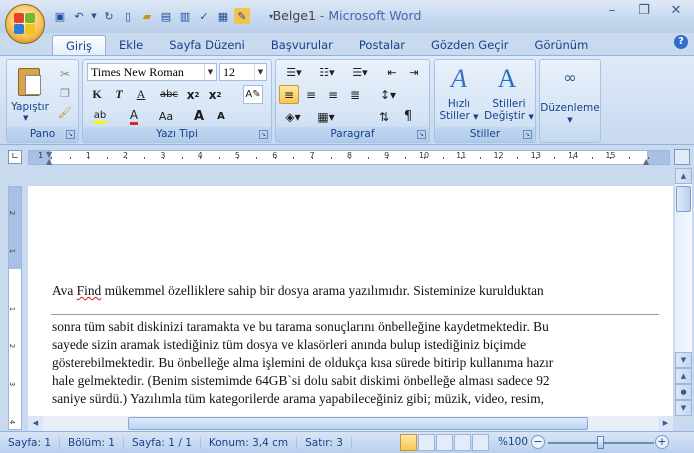 This screenshot has height=453, width=694. Describe the element at coordinates (408, 442) in the screenshot. I see `print-layout-icon` at that location.